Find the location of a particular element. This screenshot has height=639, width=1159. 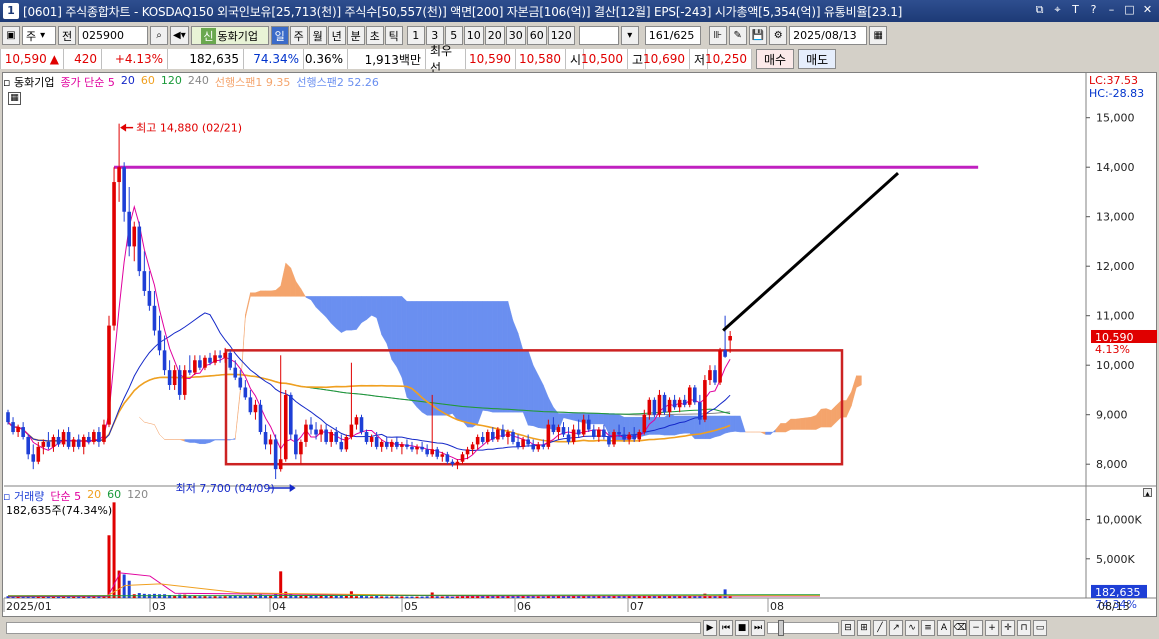

zoom-slider is located at coordinates (803, 628).